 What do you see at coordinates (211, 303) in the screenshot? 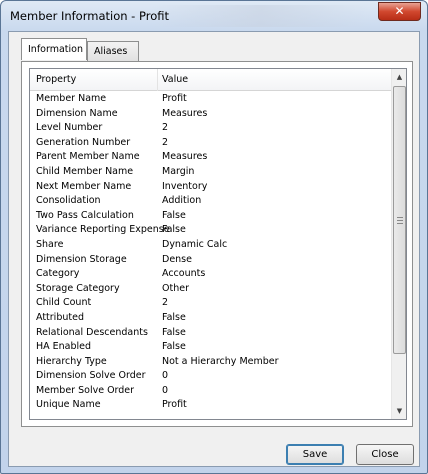
I see `table-row: Child Count 2` at bounding box center [211, 303].